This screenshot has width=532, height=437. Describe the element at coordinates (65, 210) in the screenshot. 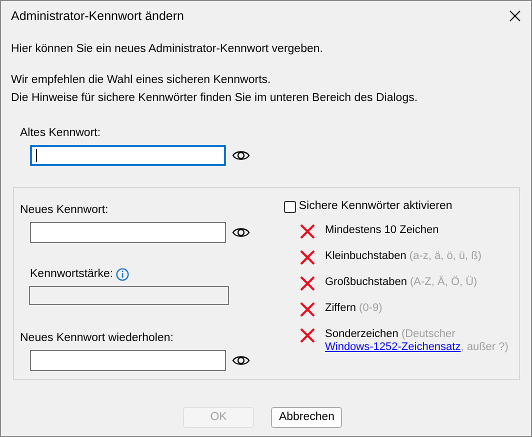

I see `field-label: Neues Kennwort:` at that location.